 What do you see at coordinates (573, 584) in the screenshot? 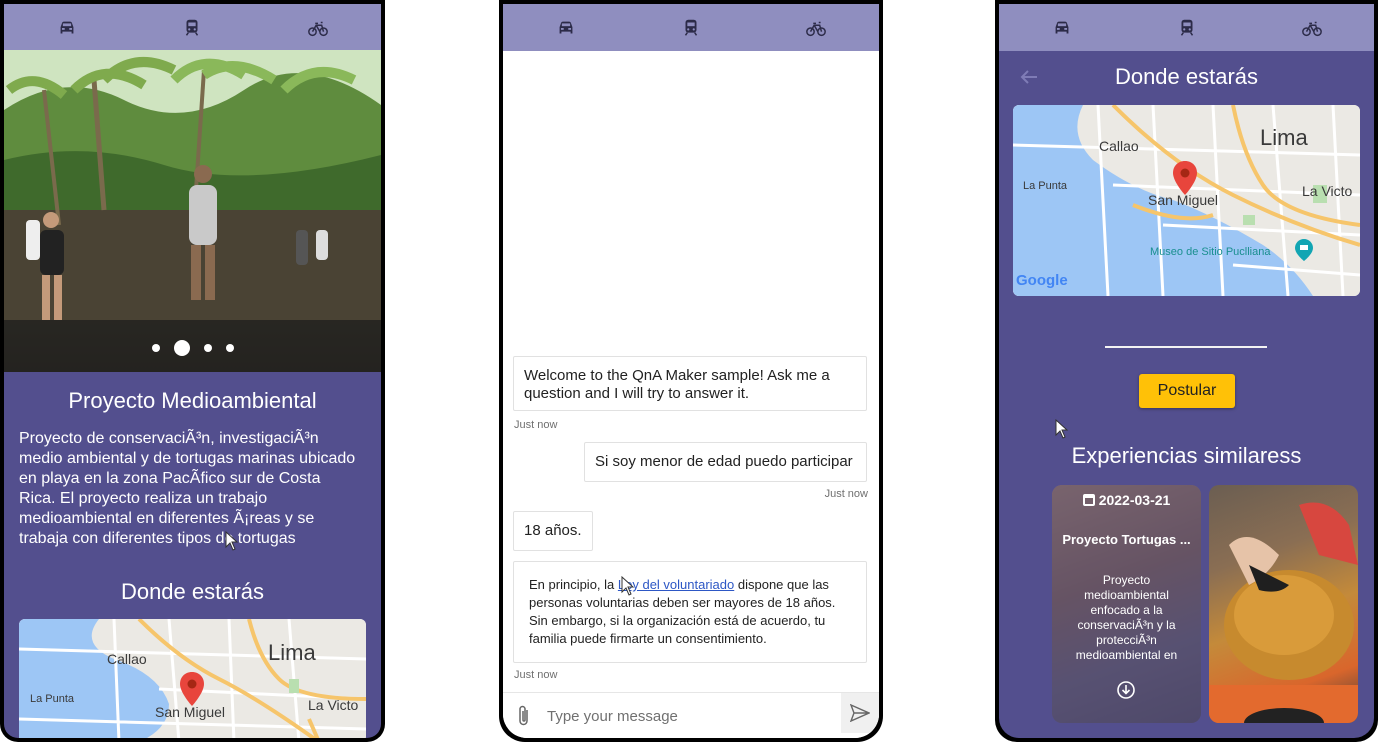
I see `answer-text-start: En principio, la` at bounding box center [573, 584].